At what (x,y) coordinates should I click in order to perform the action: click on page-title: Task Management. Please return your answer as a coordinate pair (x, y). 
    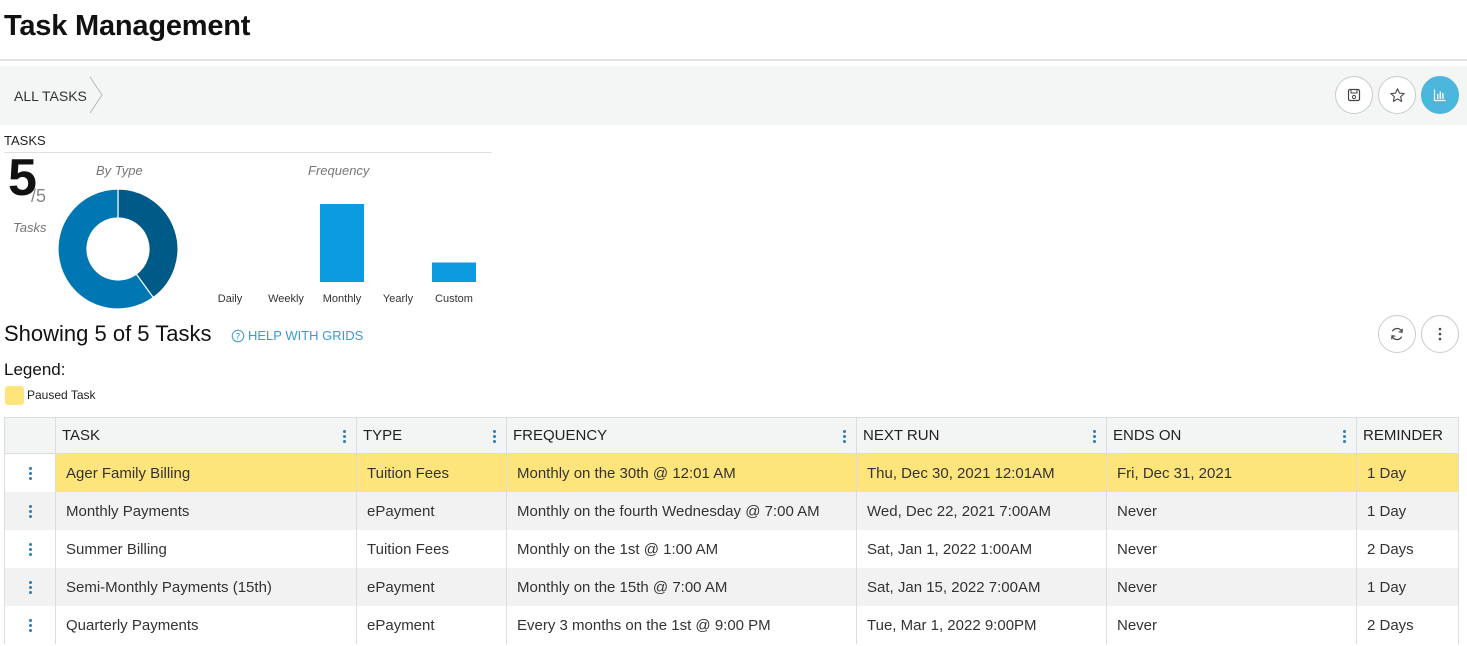
    Looking at the image, I should click on (127, 26).